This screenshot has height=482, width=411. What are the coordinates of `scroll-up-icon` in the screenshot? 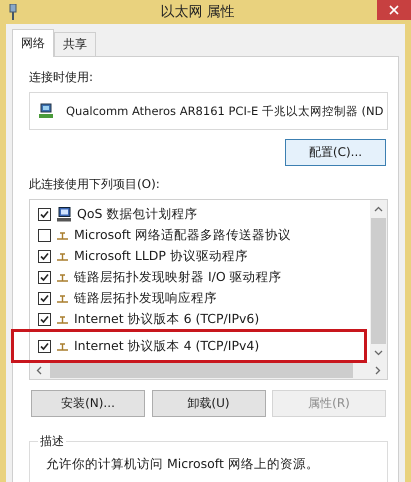 It's located at (378, 209).